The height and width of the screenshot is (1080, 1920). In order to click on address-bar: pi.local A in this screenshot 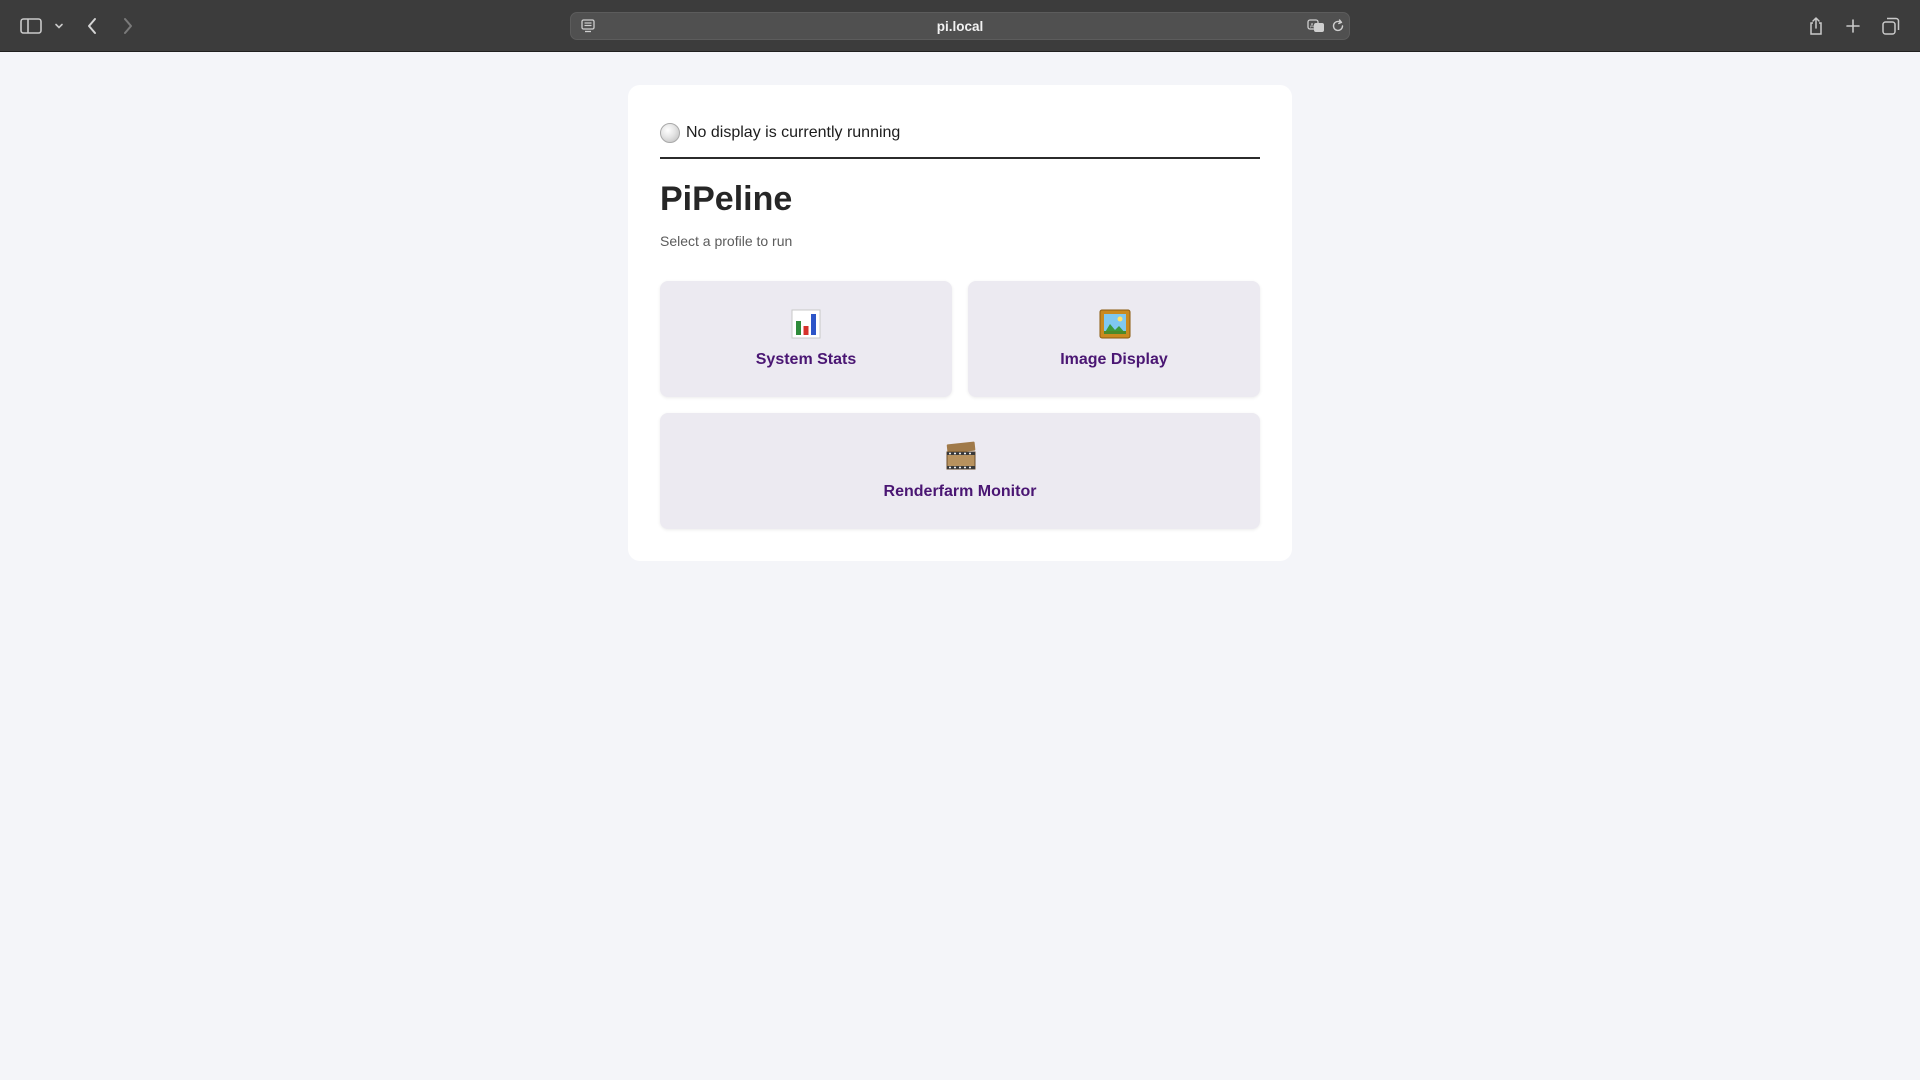, I will do `click(960, 26)`.